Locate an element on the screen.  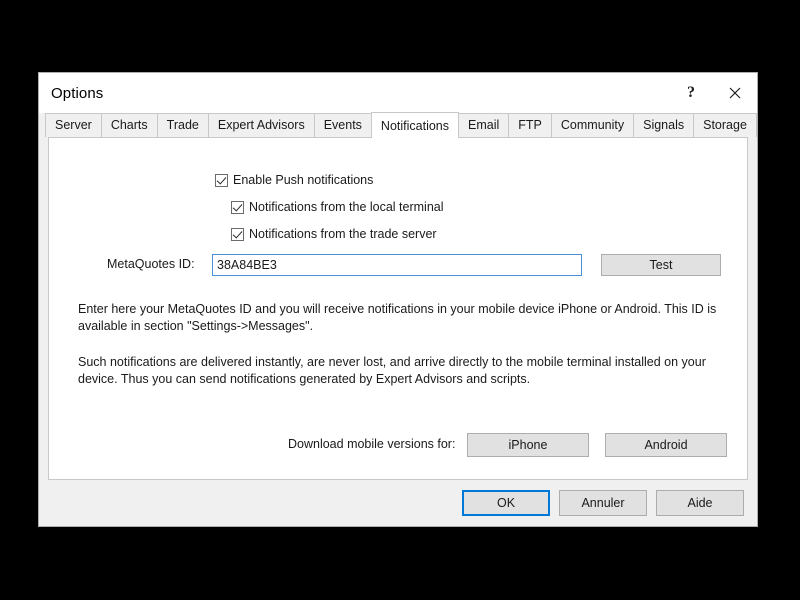
metaquotes-id-input is located at coordinates (397, 265).